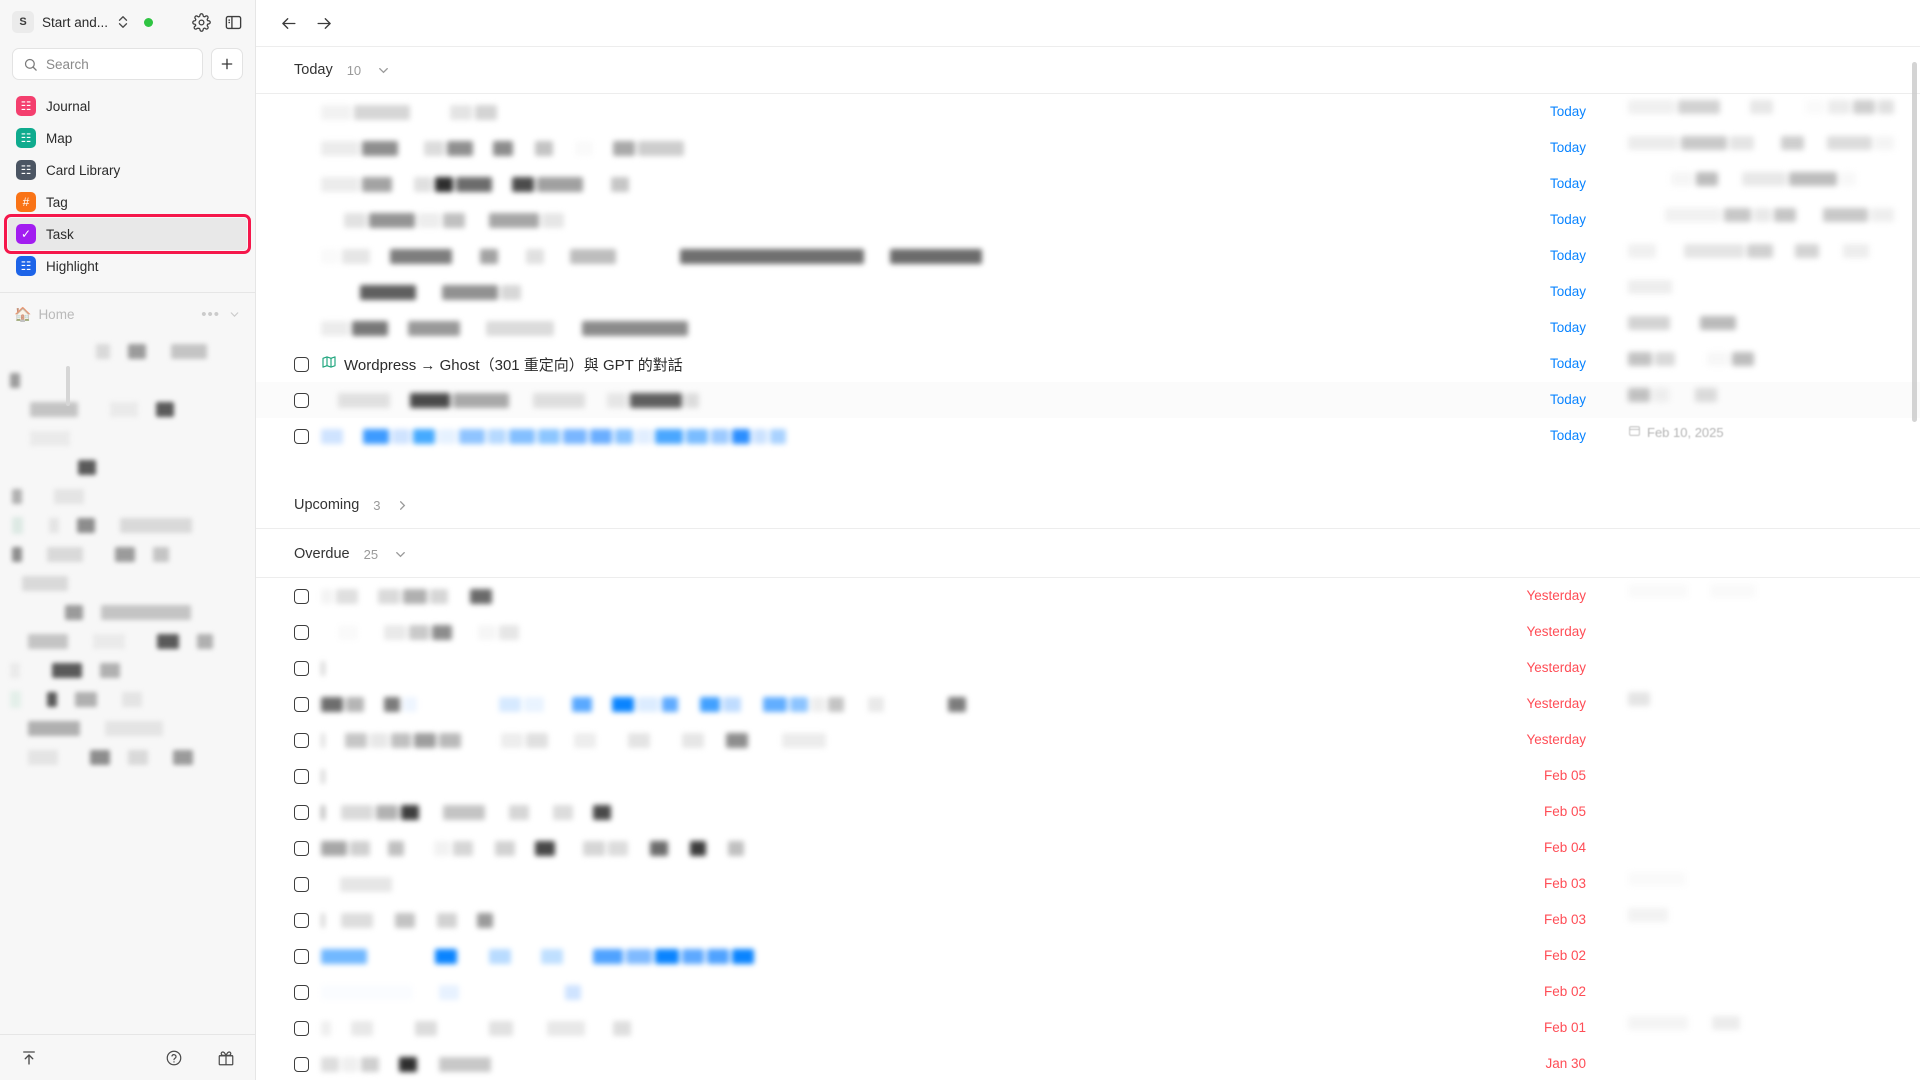 The height and width of the screenshot is (1080, 1920). I want to click on content-scrollbar, so click(1914, 242).